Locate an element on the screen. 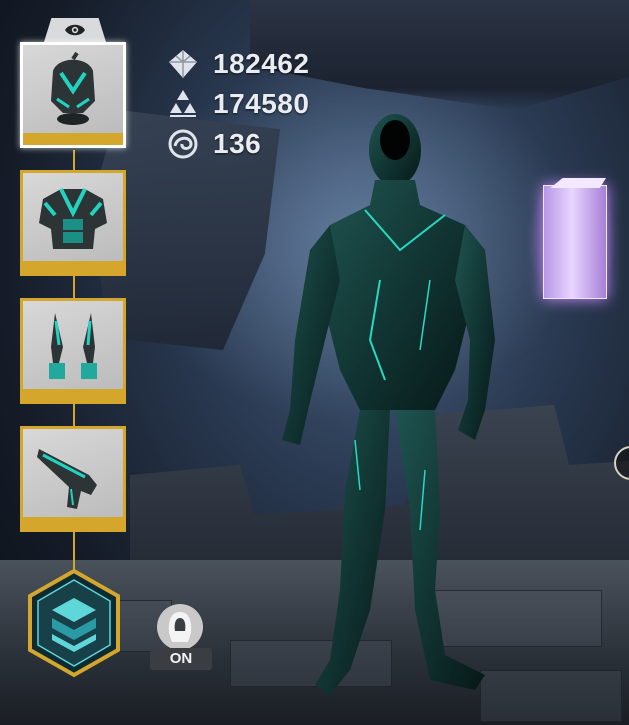  triangle-stack-icon is located at coordinates (183, 103).